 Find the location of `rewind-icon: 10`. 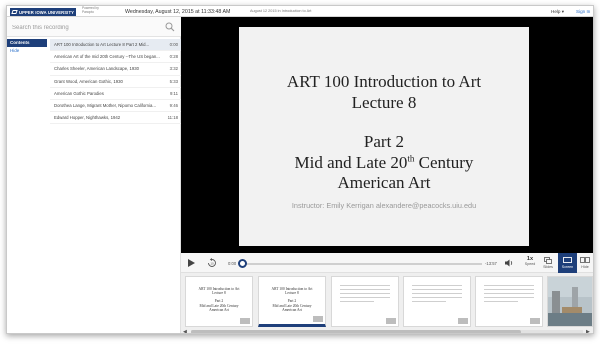

rewind-icon: 10 is located at coordinates (212, 263).